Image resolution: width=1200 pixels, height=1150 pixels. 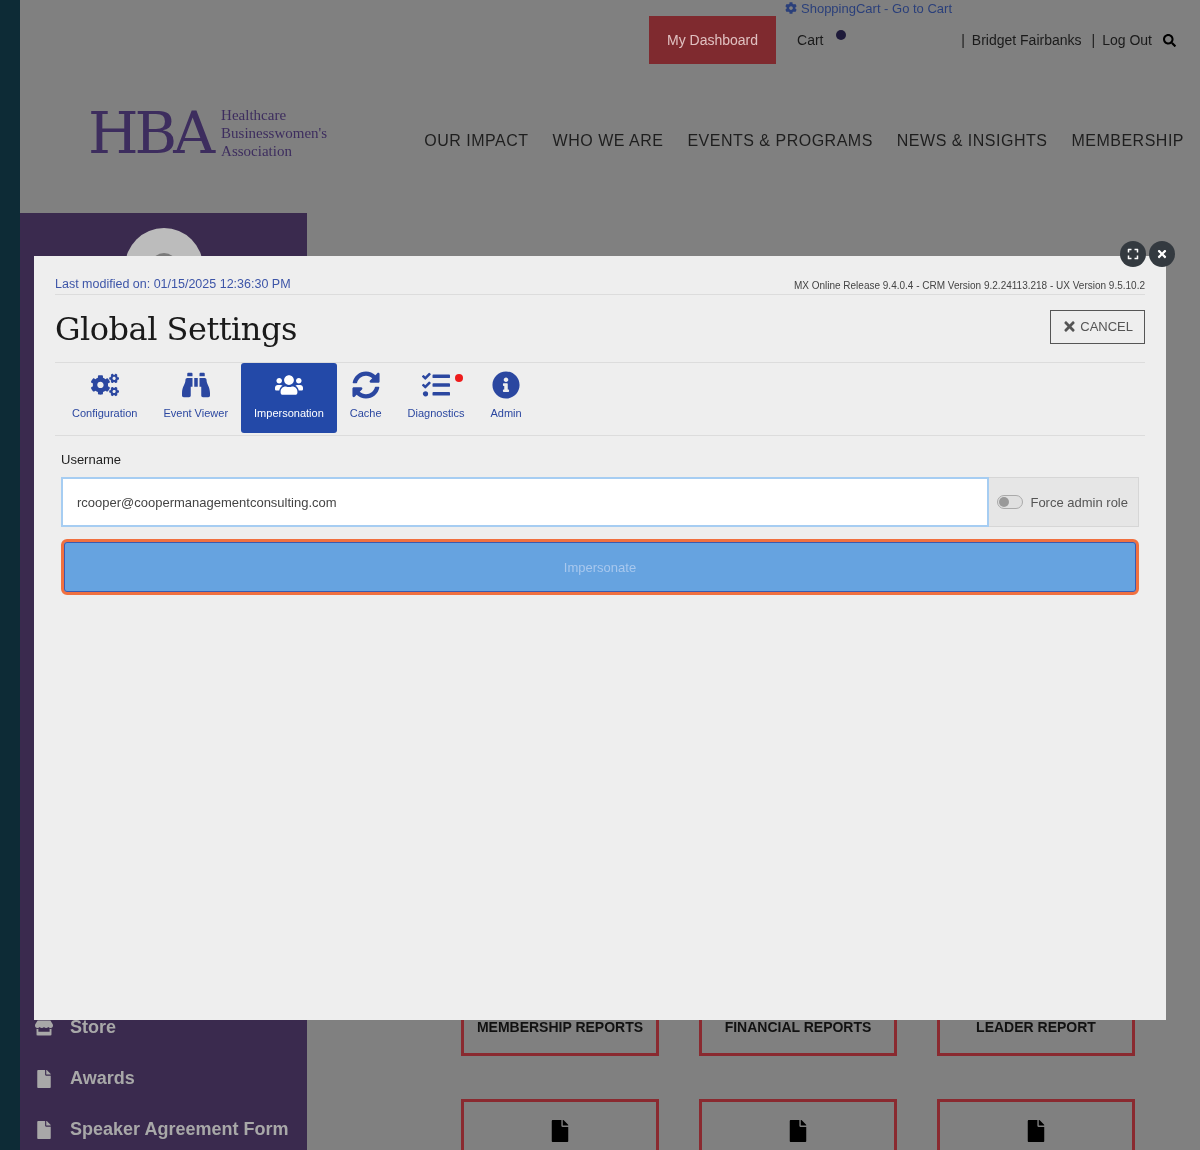 I want to click on dashboard-button: My Dashboard, so click(x=713, y=40).